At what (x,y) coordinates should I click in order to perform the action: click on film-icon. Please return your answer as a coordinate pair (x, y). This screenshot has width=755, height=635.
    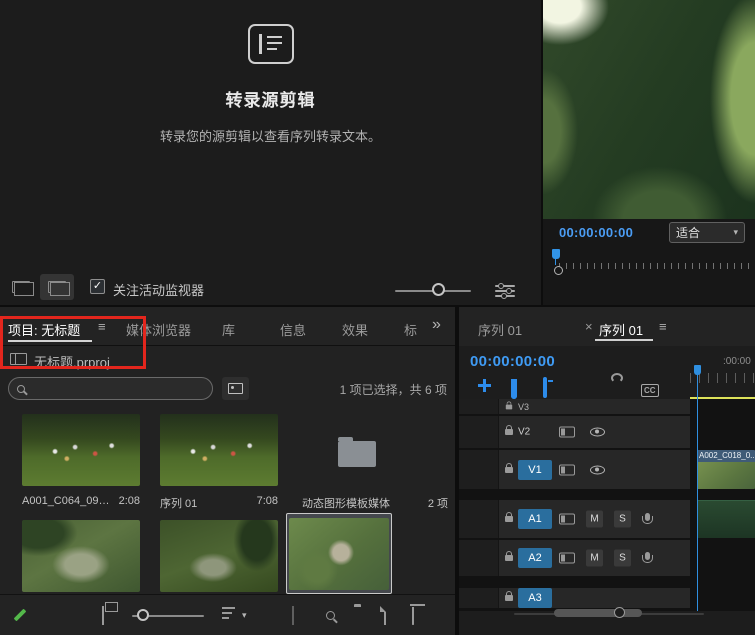
    Looking at the image, I should click on (293, 615).